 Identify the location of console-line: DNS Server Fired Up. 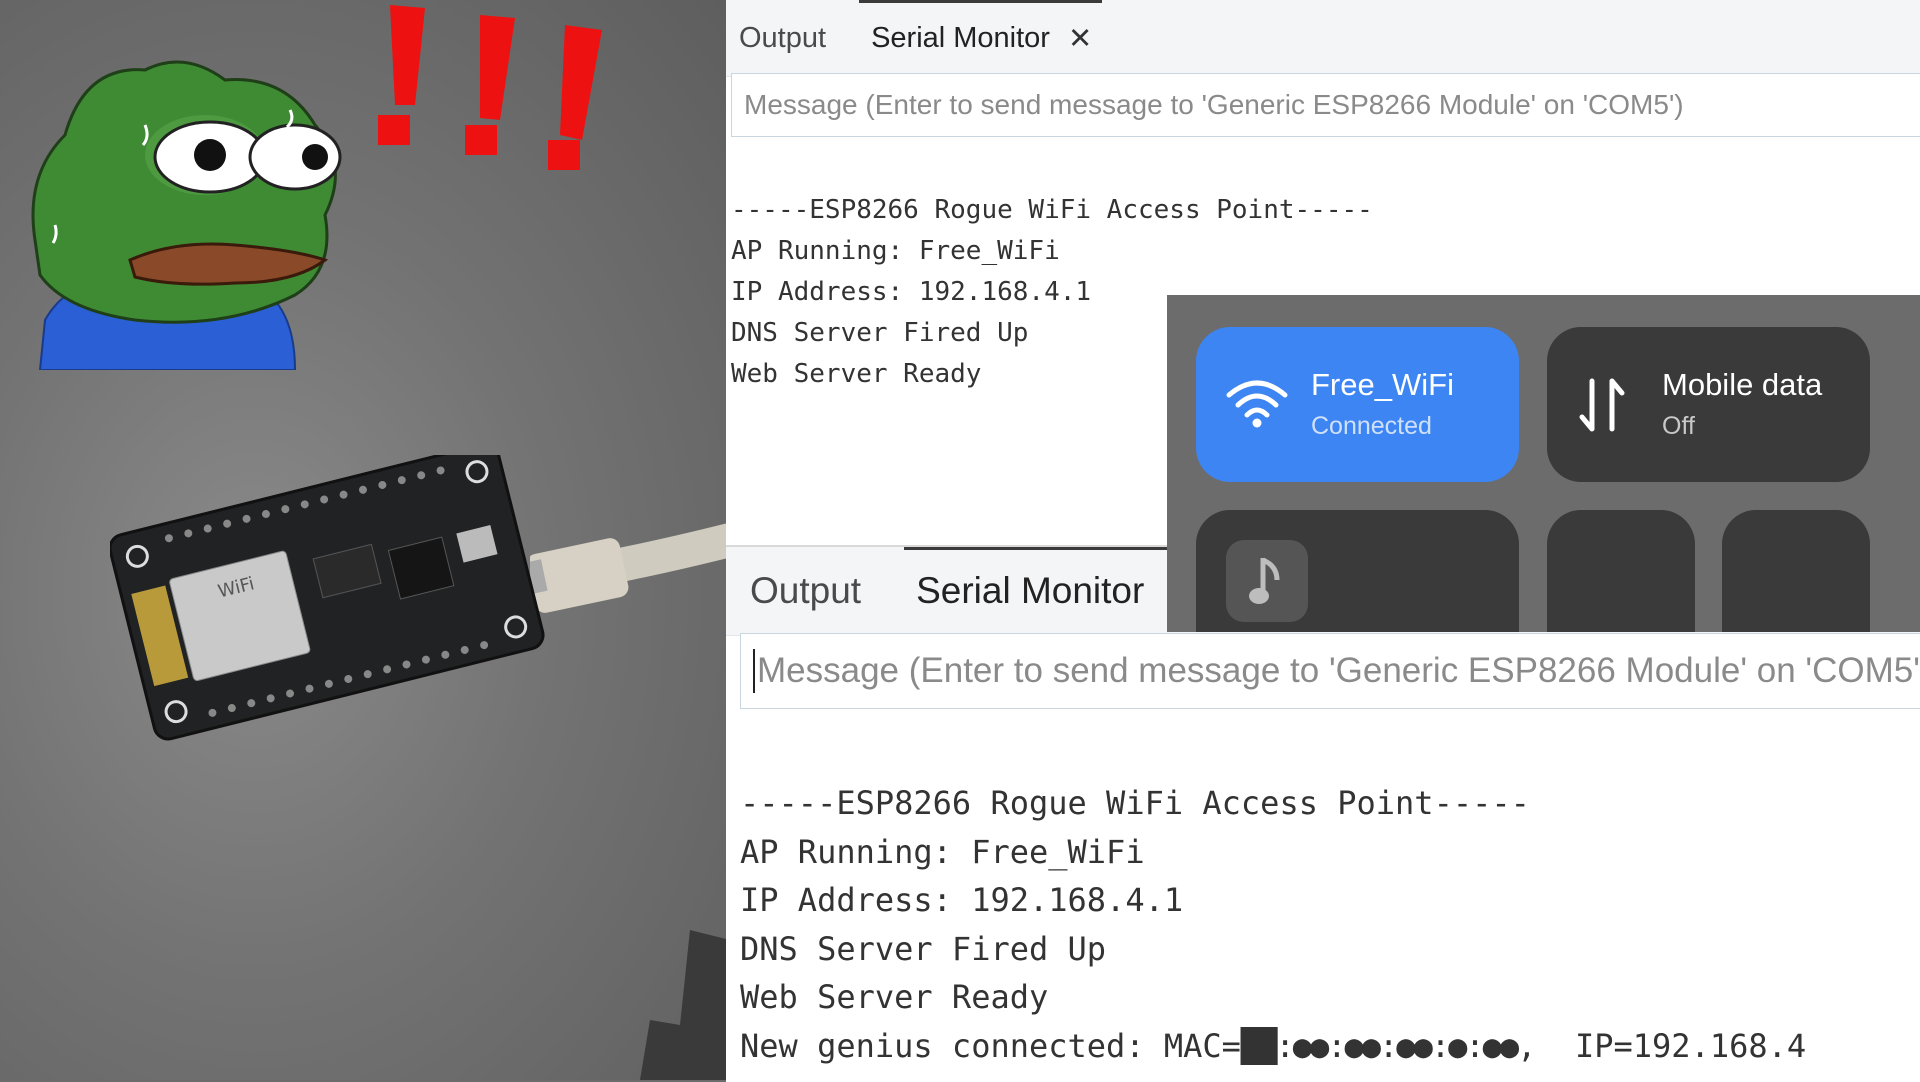
(923, 948).